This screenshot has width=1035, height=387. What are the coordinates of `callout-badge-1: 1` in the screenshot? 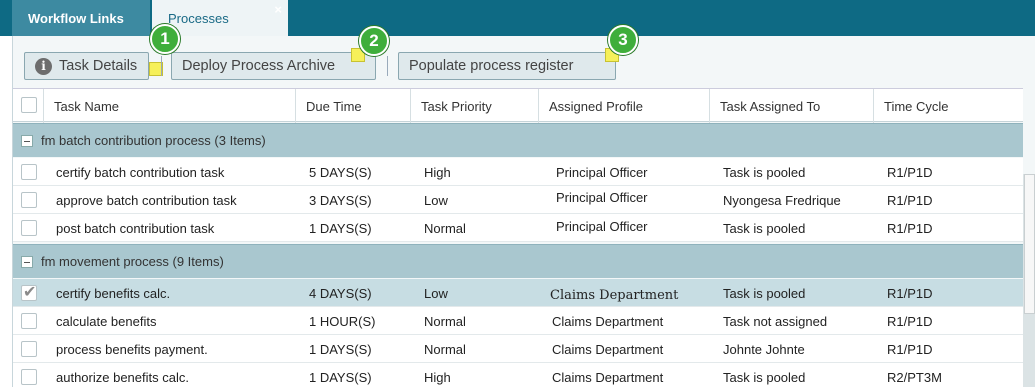 It's located at (165, 39).